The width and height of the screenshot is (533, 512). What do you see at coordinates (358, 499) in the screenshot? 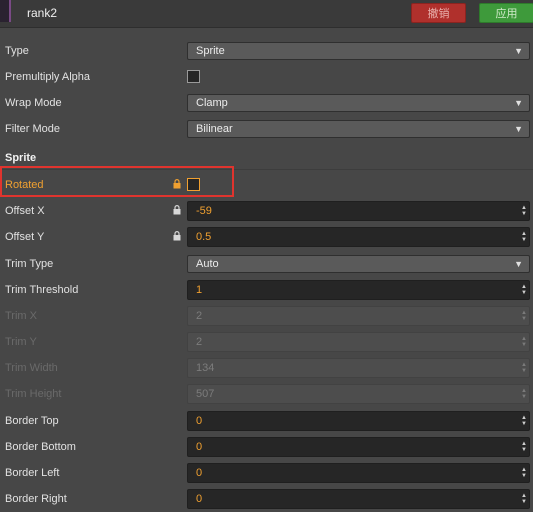
I see `border-right-input: 0 ▲ ▼` at bounding box center [358, 499].